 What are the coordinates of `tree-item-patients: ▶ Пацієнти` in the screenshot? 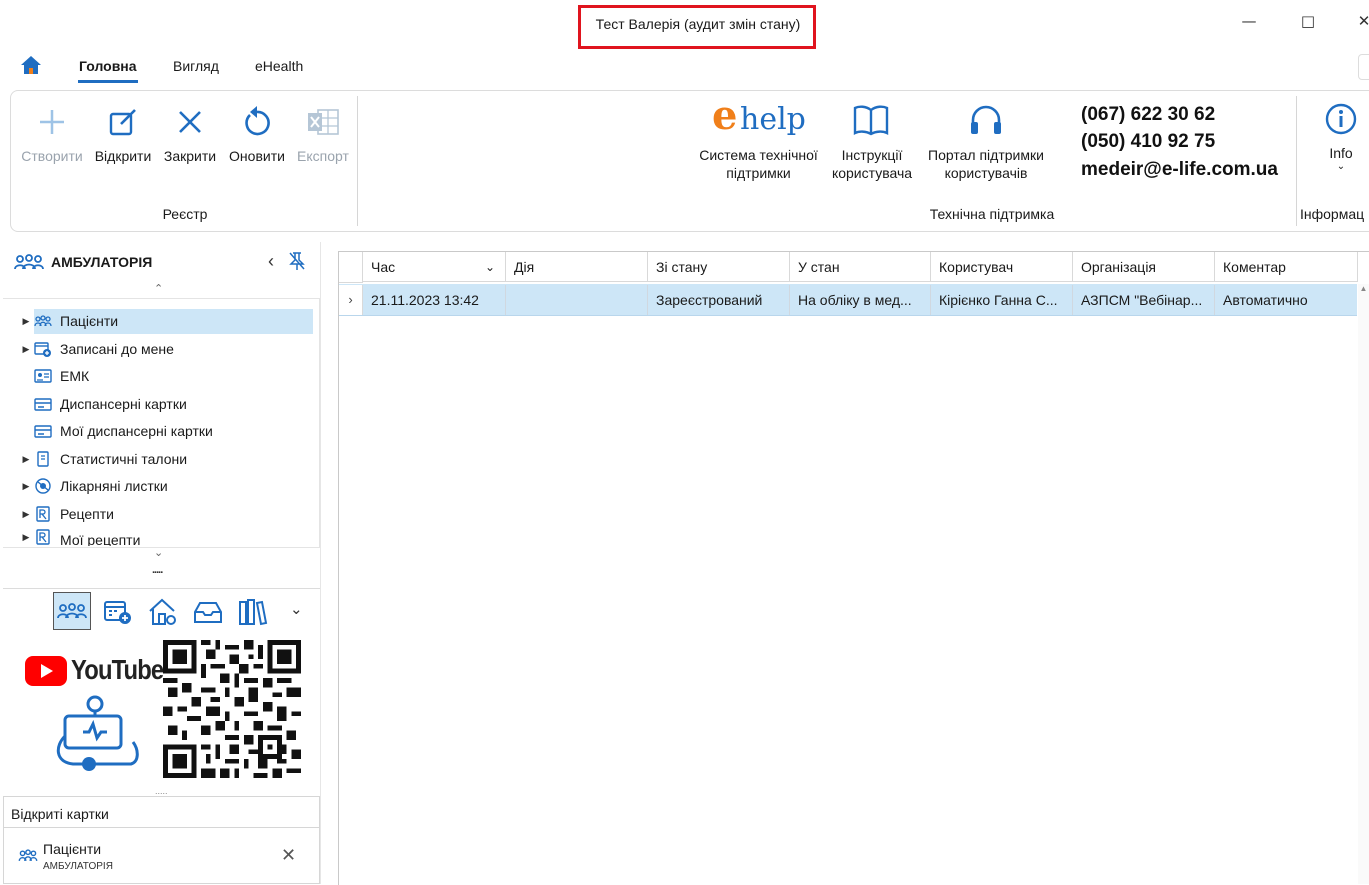 It's located at (68, 321).